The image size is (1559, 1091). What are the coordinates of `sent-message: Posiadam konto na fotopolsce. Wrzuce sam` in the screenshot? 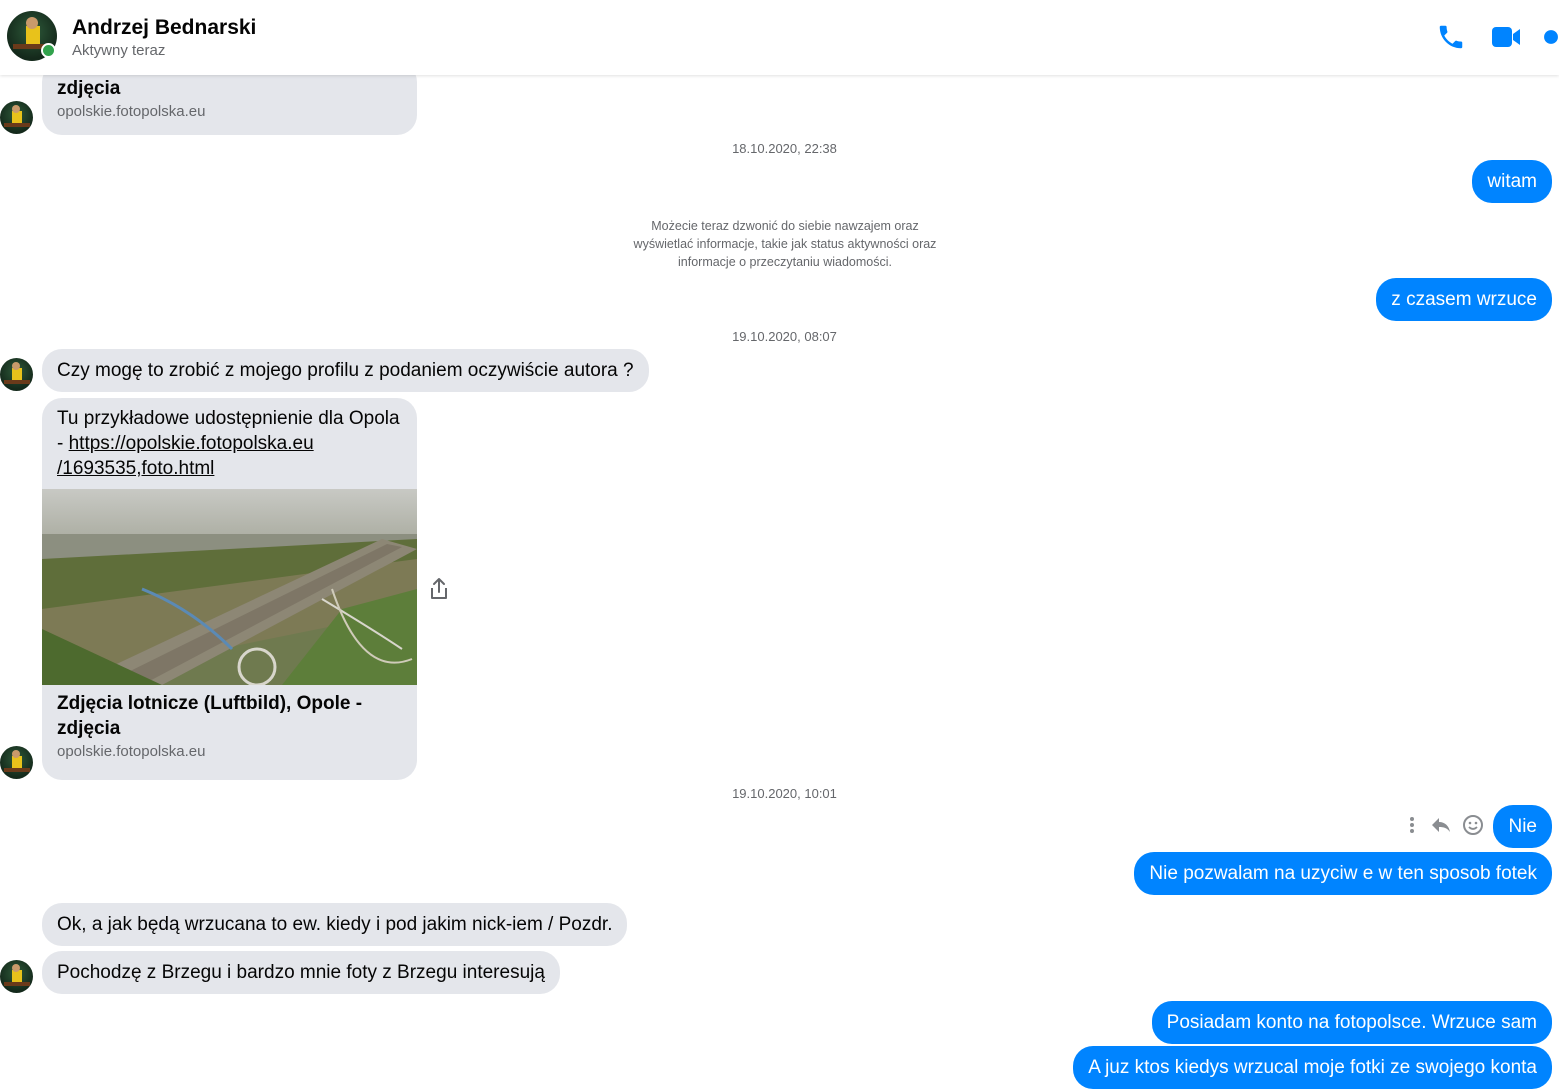 It's located at (1351, 1022).